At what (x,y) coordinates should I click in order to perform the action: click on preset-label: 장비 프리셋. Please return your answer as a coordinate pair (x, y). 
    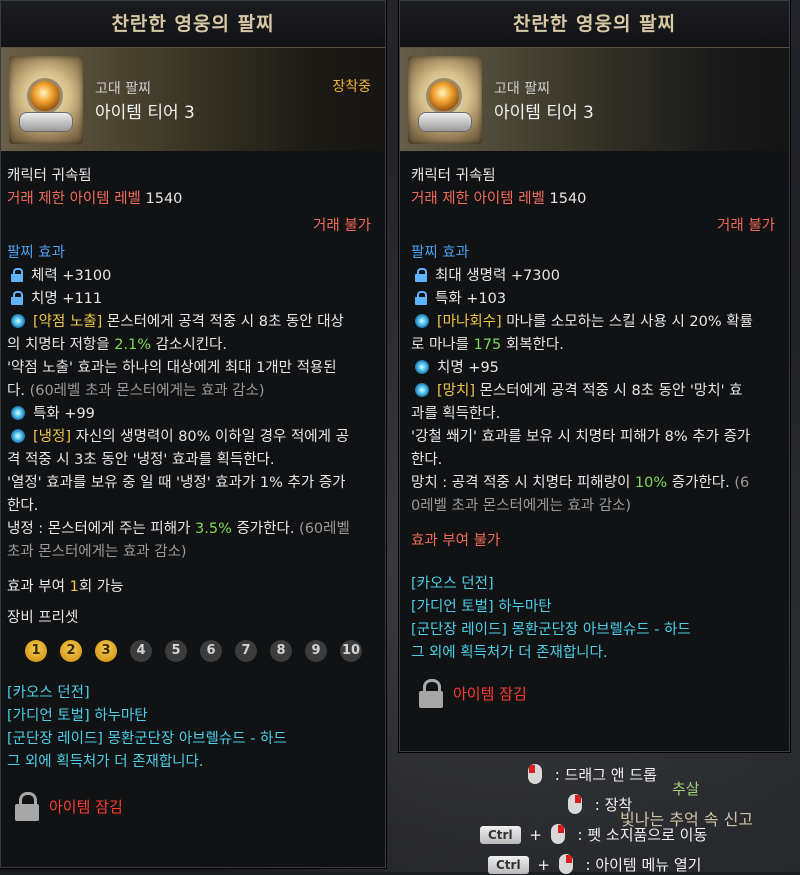
    Looking at the image, I should click on (43, 618).